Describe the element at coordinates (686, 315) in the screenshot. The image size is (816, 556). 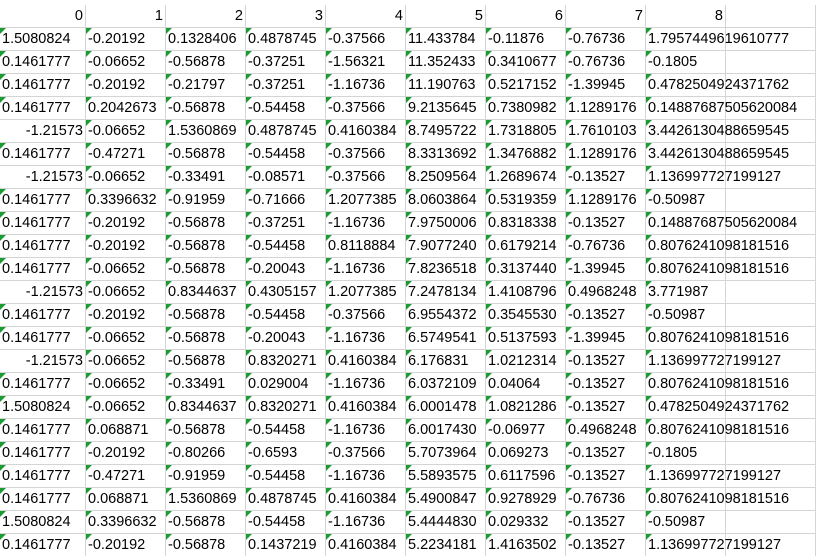
I see `table-cell: -0.50987` at that location.